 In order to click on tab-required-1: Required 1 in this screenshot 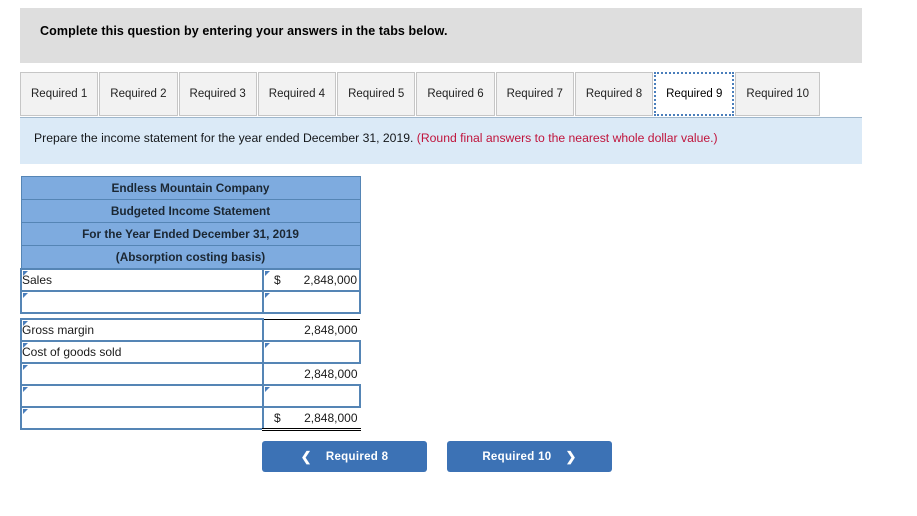, I will do `click(59, 94)`.